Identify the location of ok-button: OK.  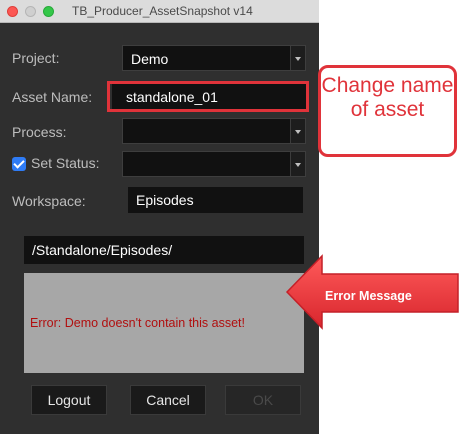
(263, 400).